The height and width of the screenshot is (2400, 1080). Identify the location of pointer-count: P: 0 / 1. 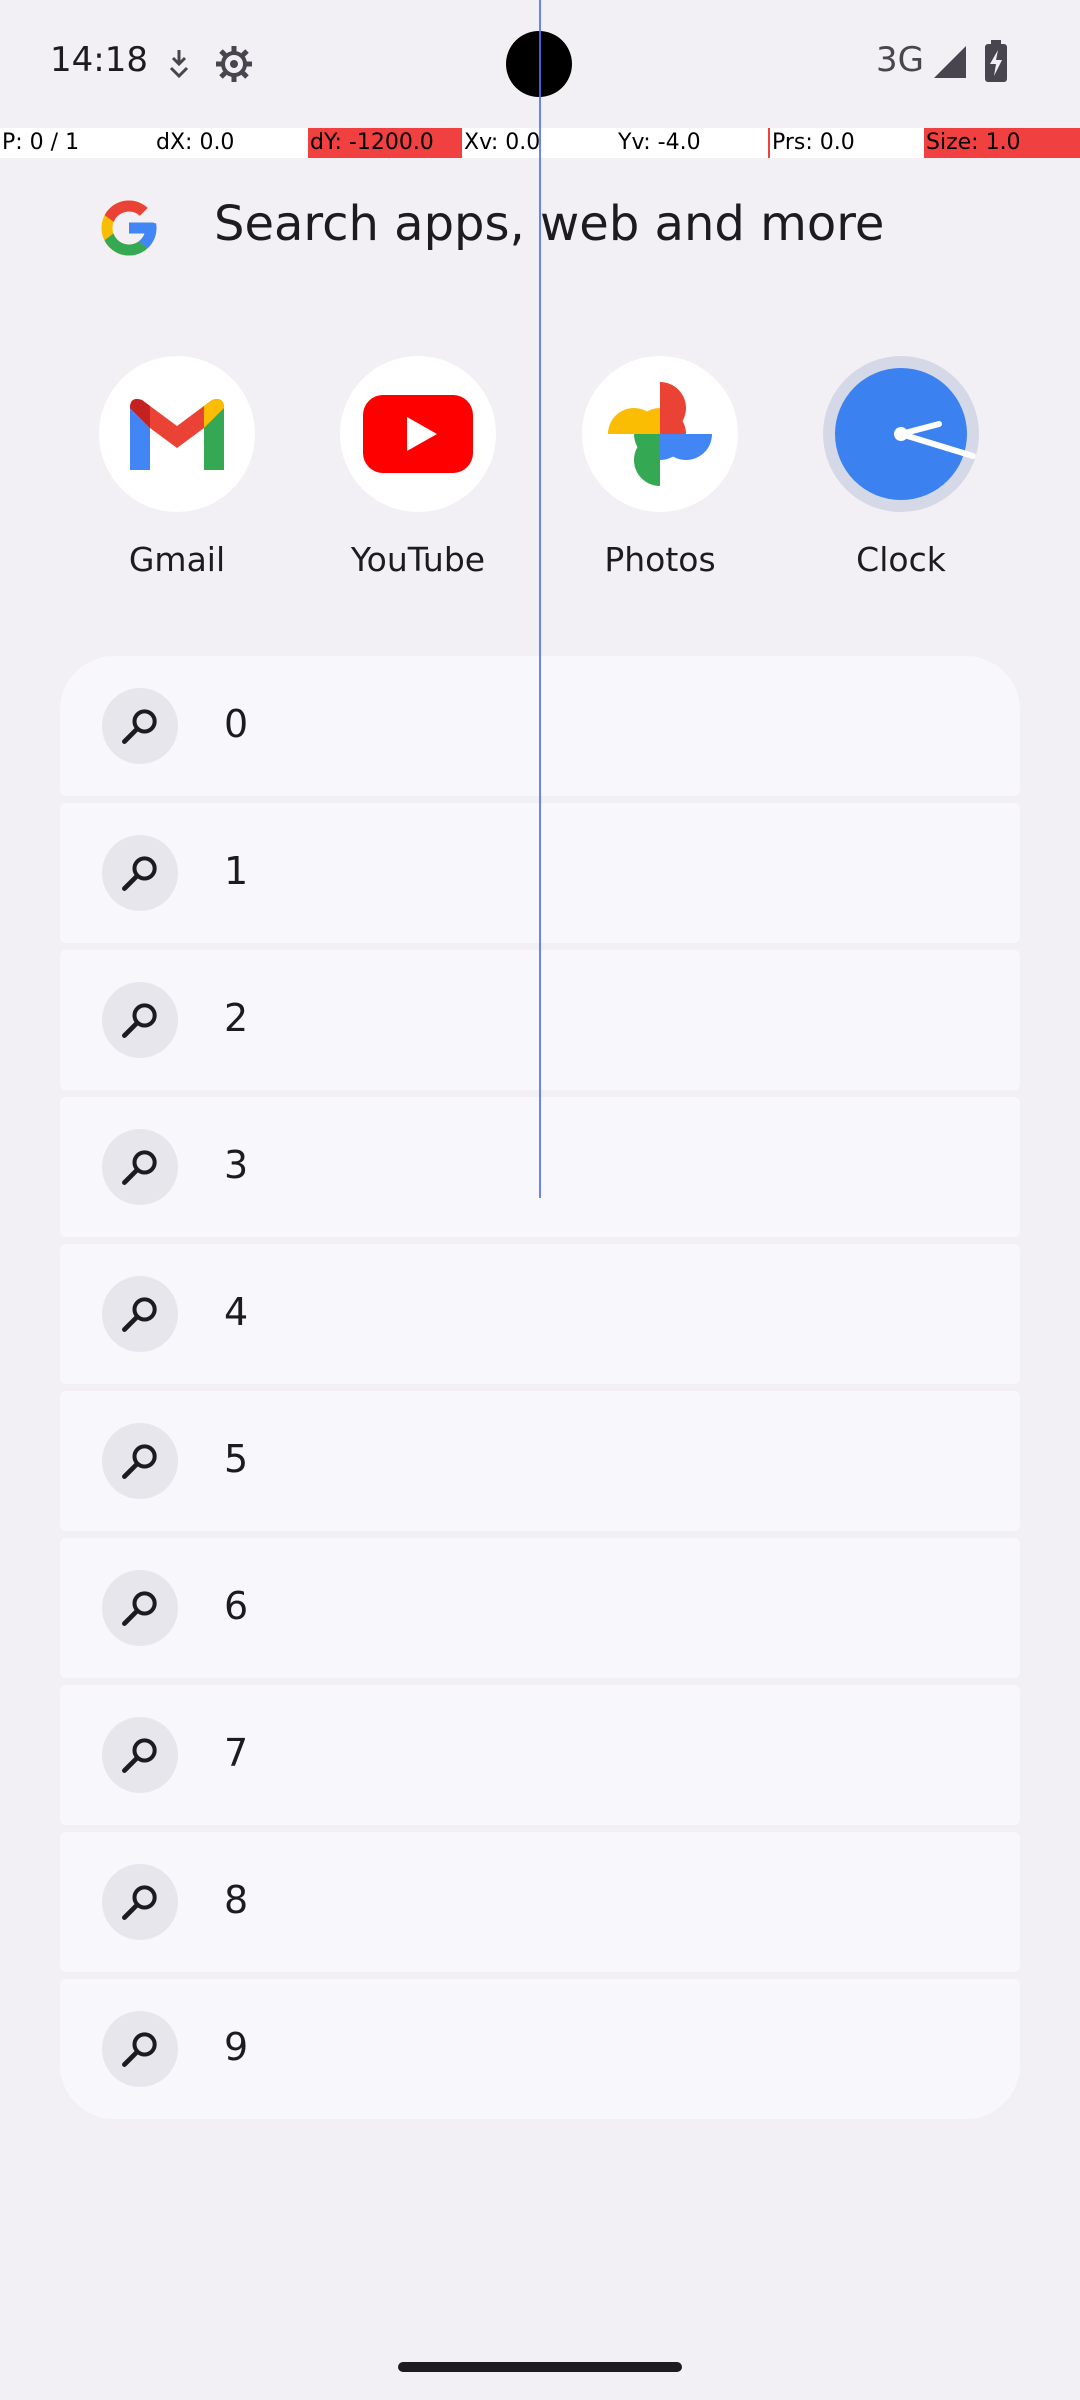
(41, 142).